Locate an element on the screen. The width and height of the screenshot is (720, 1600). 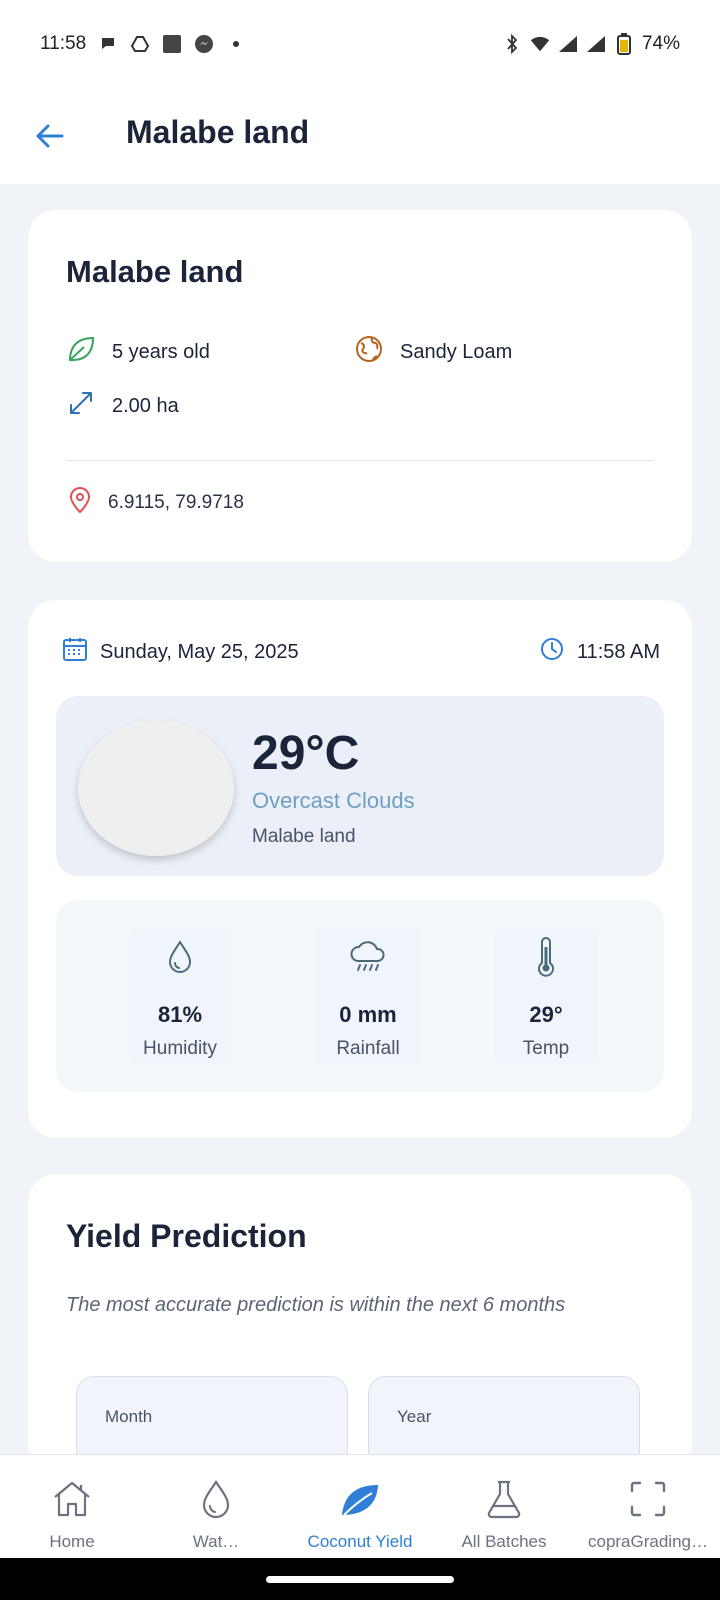
calendar-icon is located at coordinates (75, 652).